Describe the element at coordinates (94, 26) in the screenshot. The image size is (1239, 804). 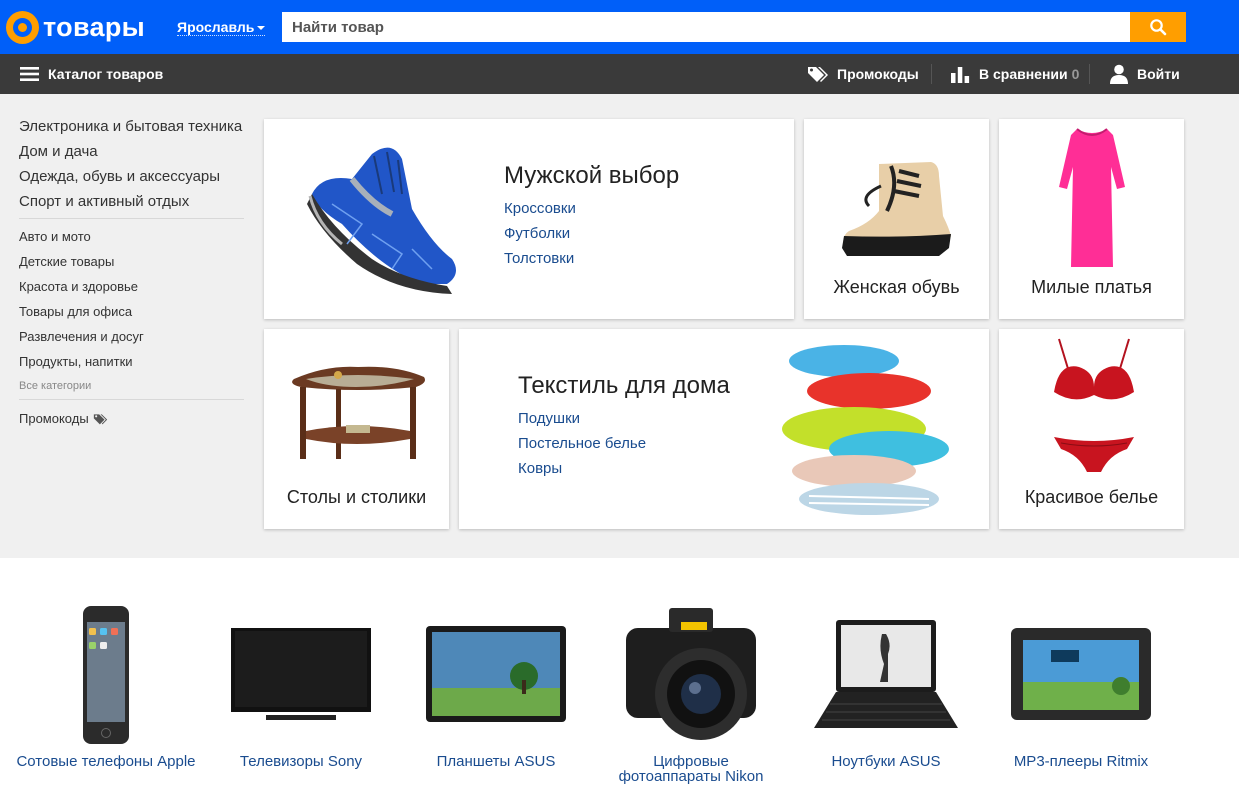
I see `logo-text: товары` at that location.